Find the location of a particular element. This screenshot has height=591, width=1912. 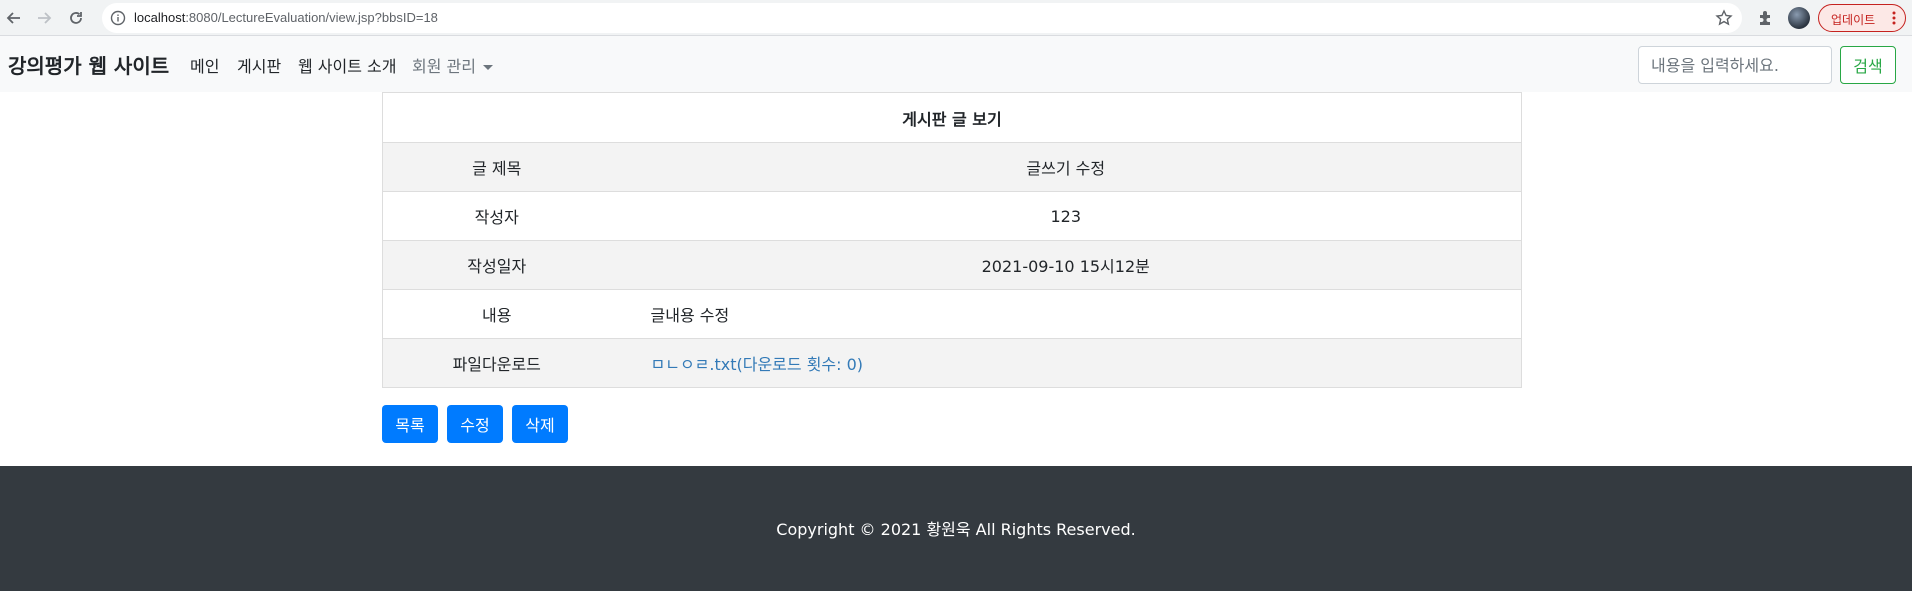

post-author: 123 is located at coordinates (1066, 216).